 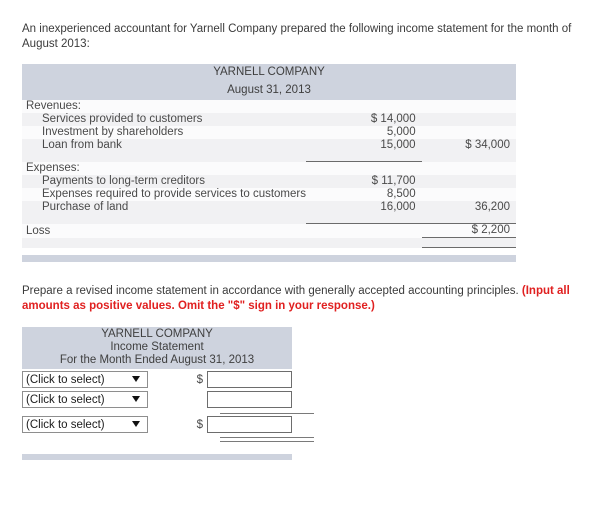 I want to click on account-select-2-label: (Click to select), so click(x=65, y=399).